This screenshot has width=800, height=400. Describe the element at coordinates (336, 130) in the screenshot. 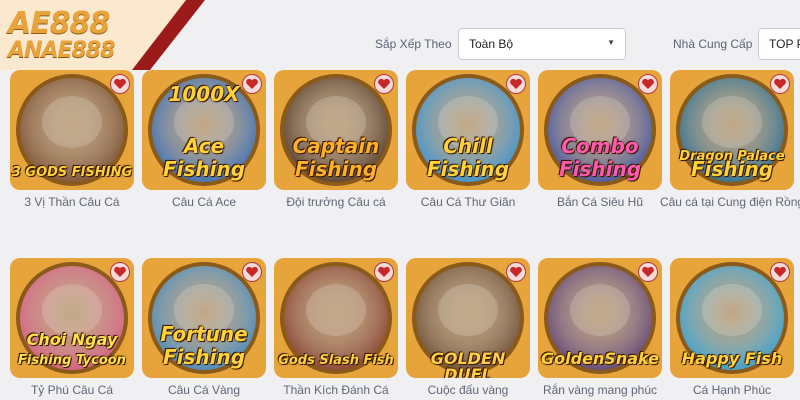

I see `game-thumbnail: Captain Fishing` at that location.